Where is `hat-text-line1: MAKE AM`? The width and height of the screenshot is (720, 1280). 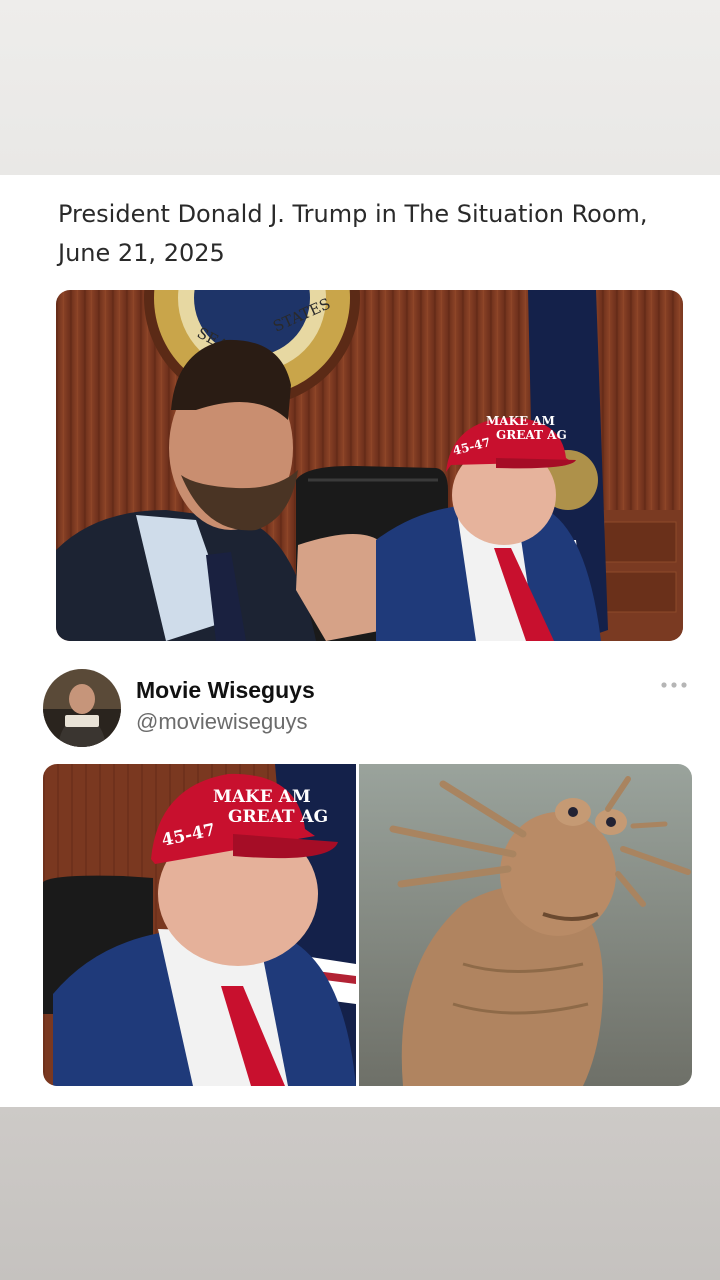
hat-text-line1: MAKE AM is located at coordinates (520, 421).